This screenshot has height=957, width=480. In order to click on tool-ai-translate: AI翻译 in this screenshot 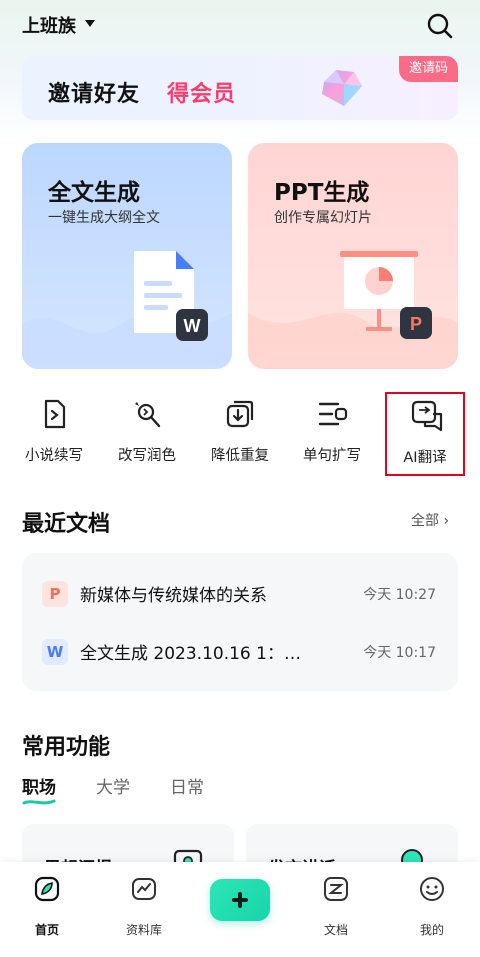, I will do `click(425, 434)`.